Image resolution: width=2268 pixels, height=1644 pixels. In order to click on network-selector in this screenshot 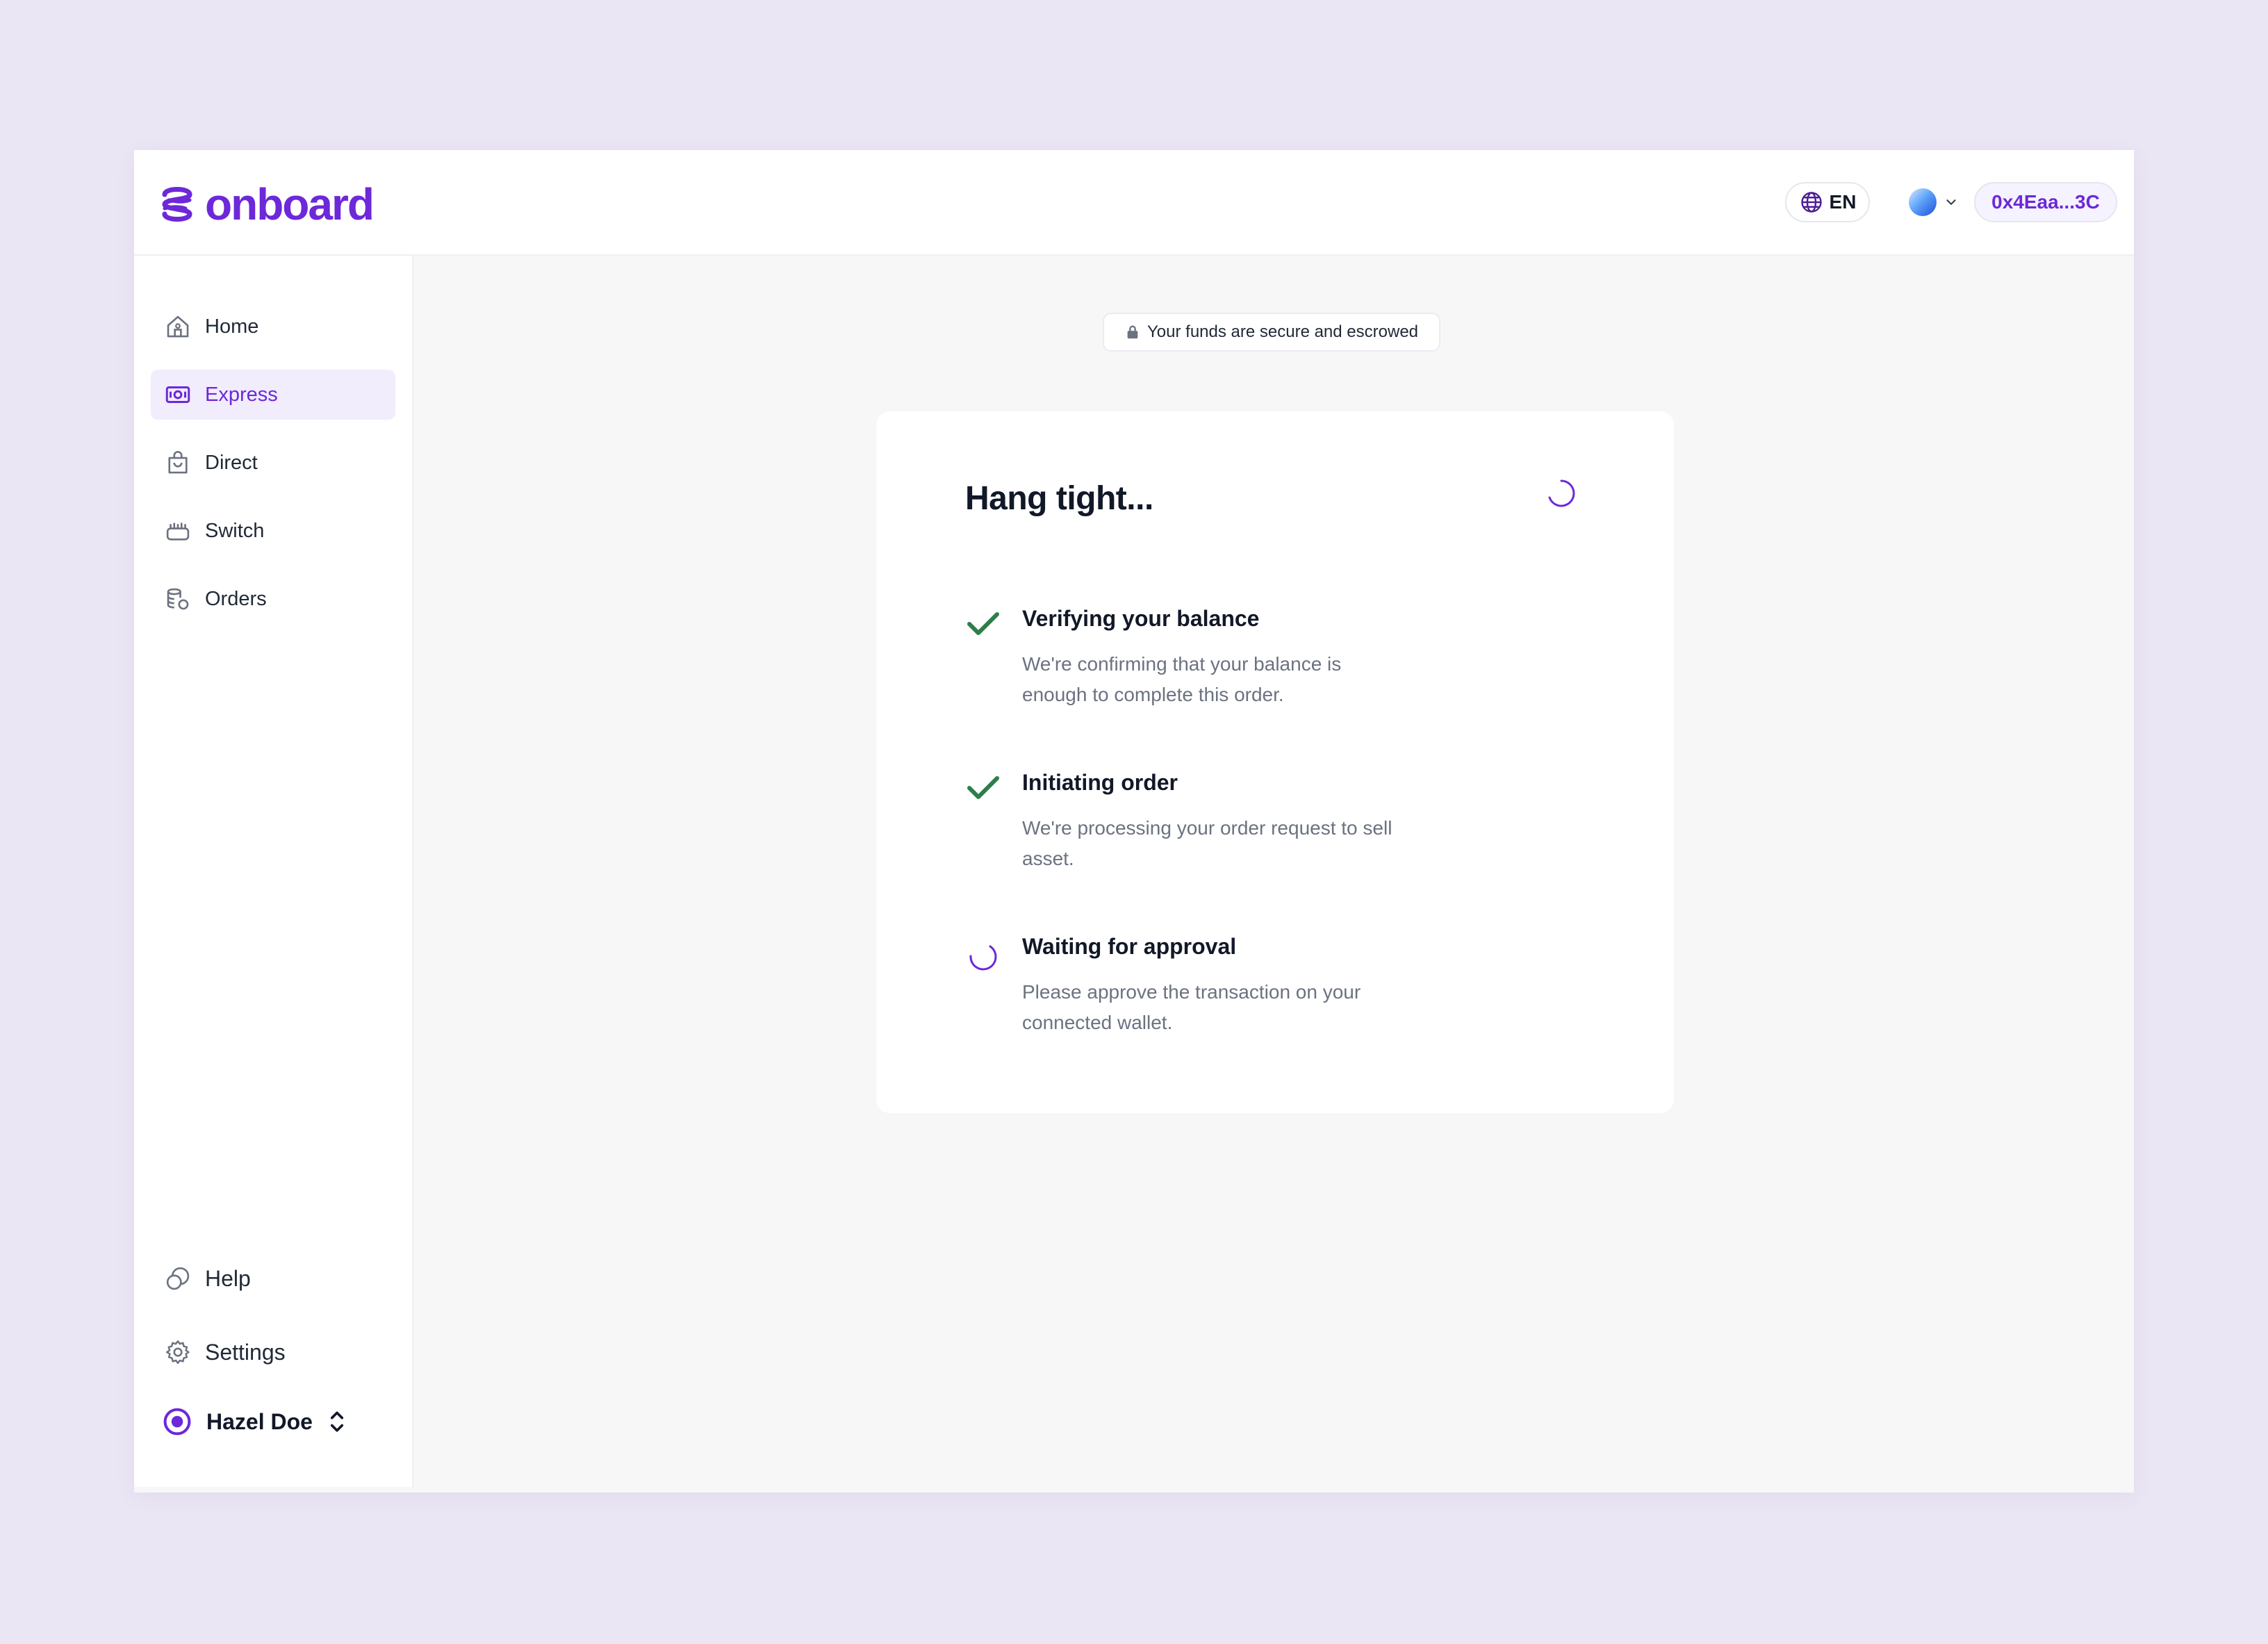, I will do `click(1934, 202)`.